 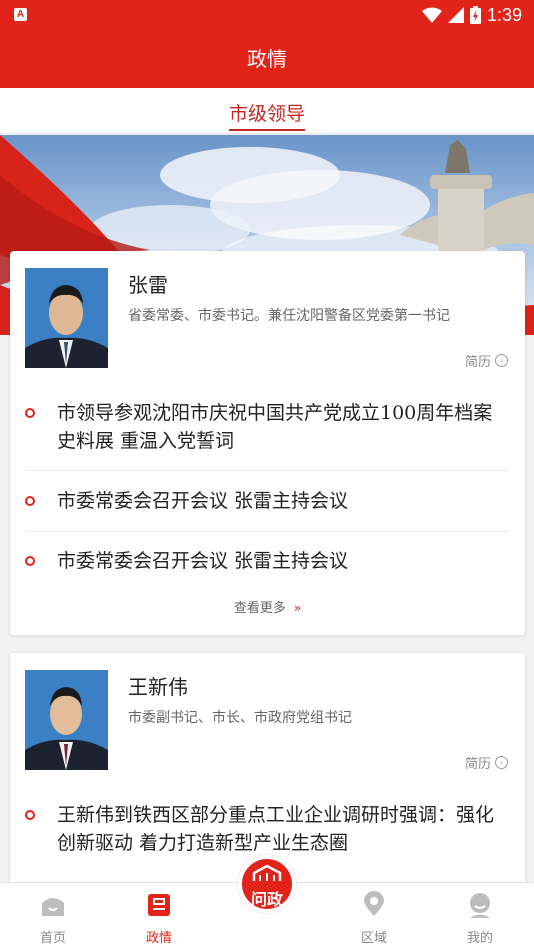 What do you see at coordinates (259, 608) in the screenshot?
I see `view-more-label: 查看更多` at bounding box center [259, 608].